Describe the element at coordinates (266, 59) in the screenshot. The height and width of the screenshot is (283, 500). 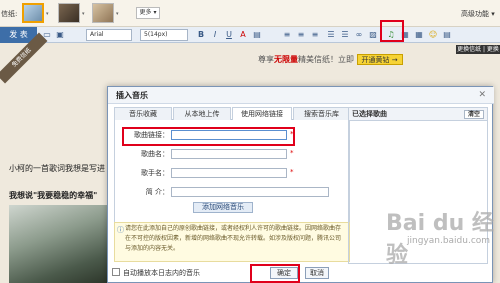
I see `promo-prefix: 尊享` at that location.